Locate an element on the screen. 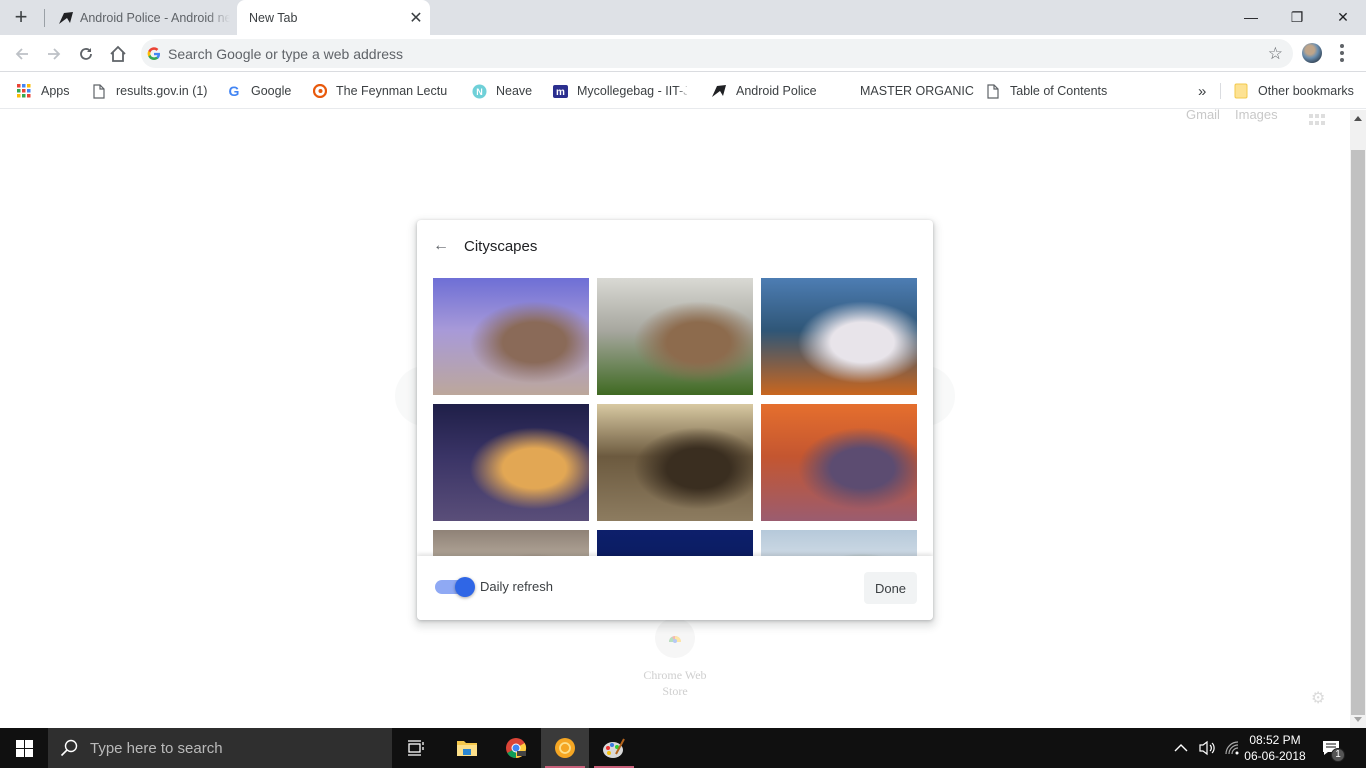 Image resolution: width=1366 pixels, height=768 pixels. bookmark-star-icon: ☆ is located at coordinates (1275, 54).